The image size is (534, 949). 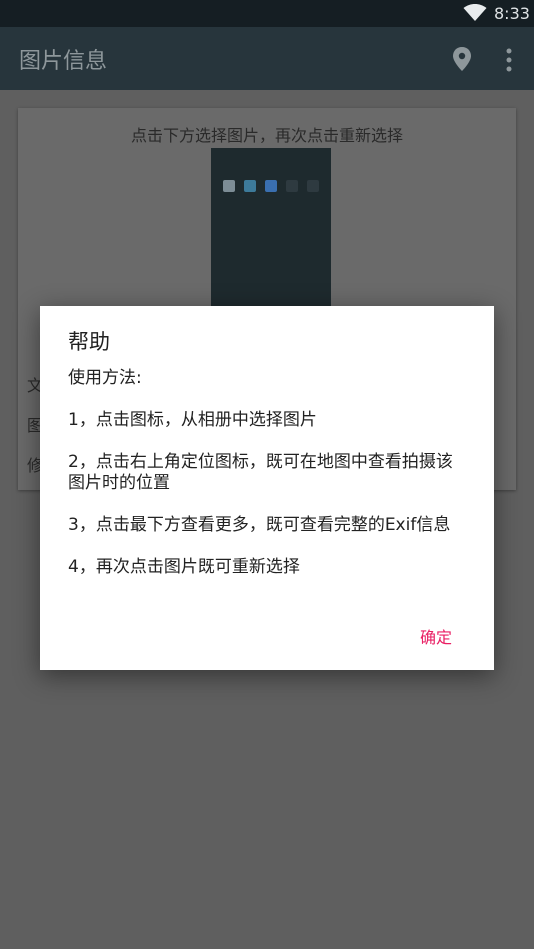 I want to click on help-step-4: 4，再次点击图片既可重新选择, so click(x=184, y=567).